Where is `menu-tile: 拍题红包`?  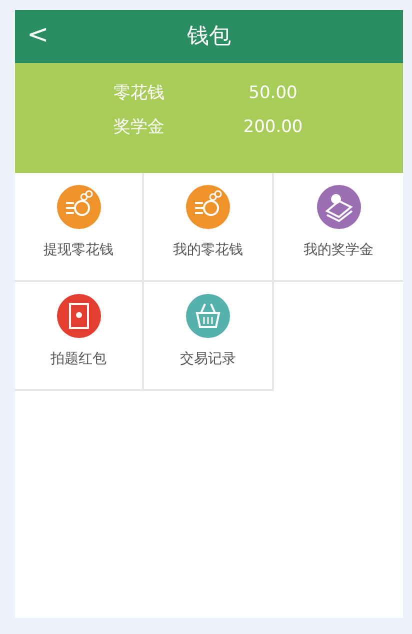
menu-tile: 拍题红包 is located at coordinates (79, 336).